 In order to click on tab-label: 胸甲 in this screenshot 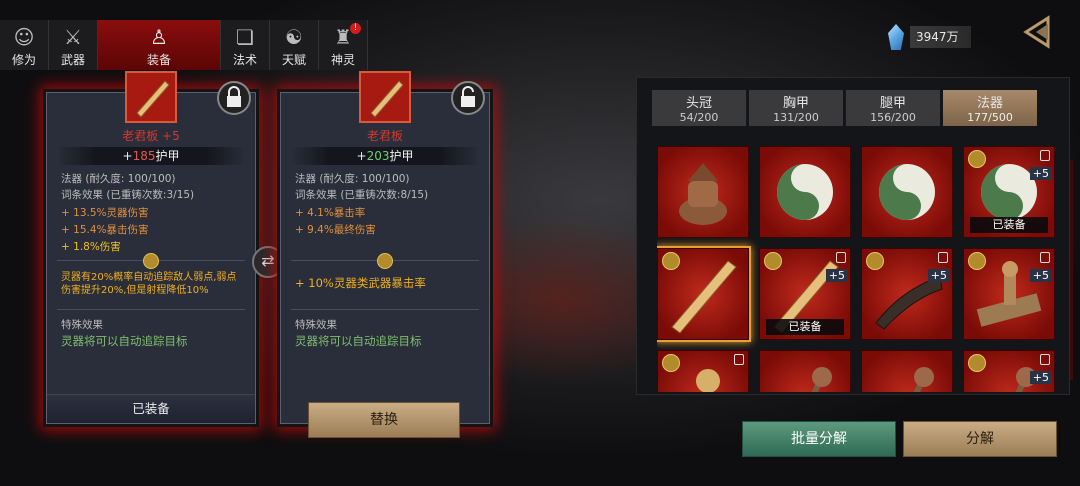, I will do `click(795, 103)`.